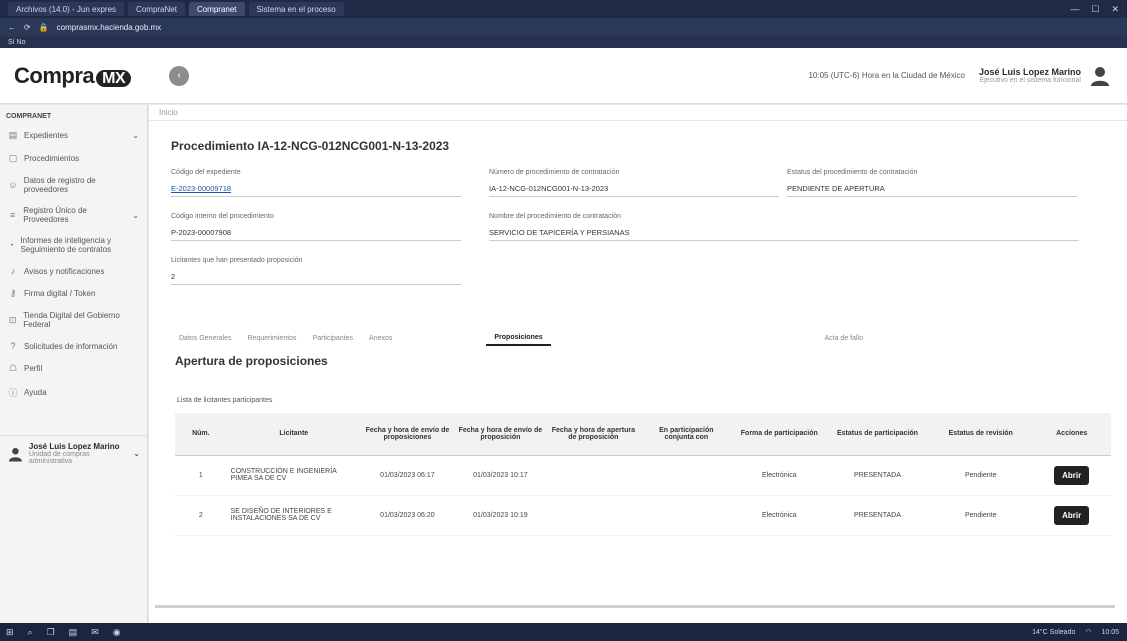 This screenshot has width=1127, height=641. I want to click on sidebar-item-label: Ayuda, so click(35, 392).